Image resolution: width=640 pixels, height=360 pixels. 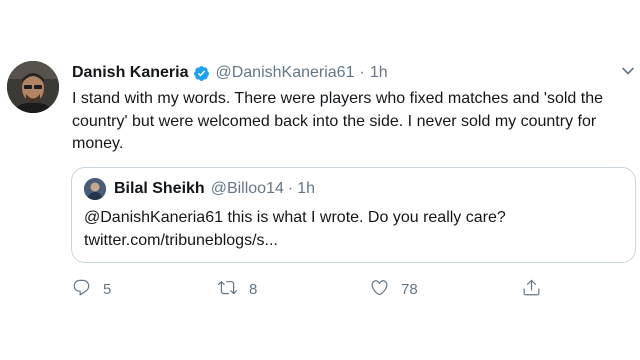 I want to click on tweet-header: Danish Kaneria @DanishKaneria61 · 1h, so click(x=230, y=73).